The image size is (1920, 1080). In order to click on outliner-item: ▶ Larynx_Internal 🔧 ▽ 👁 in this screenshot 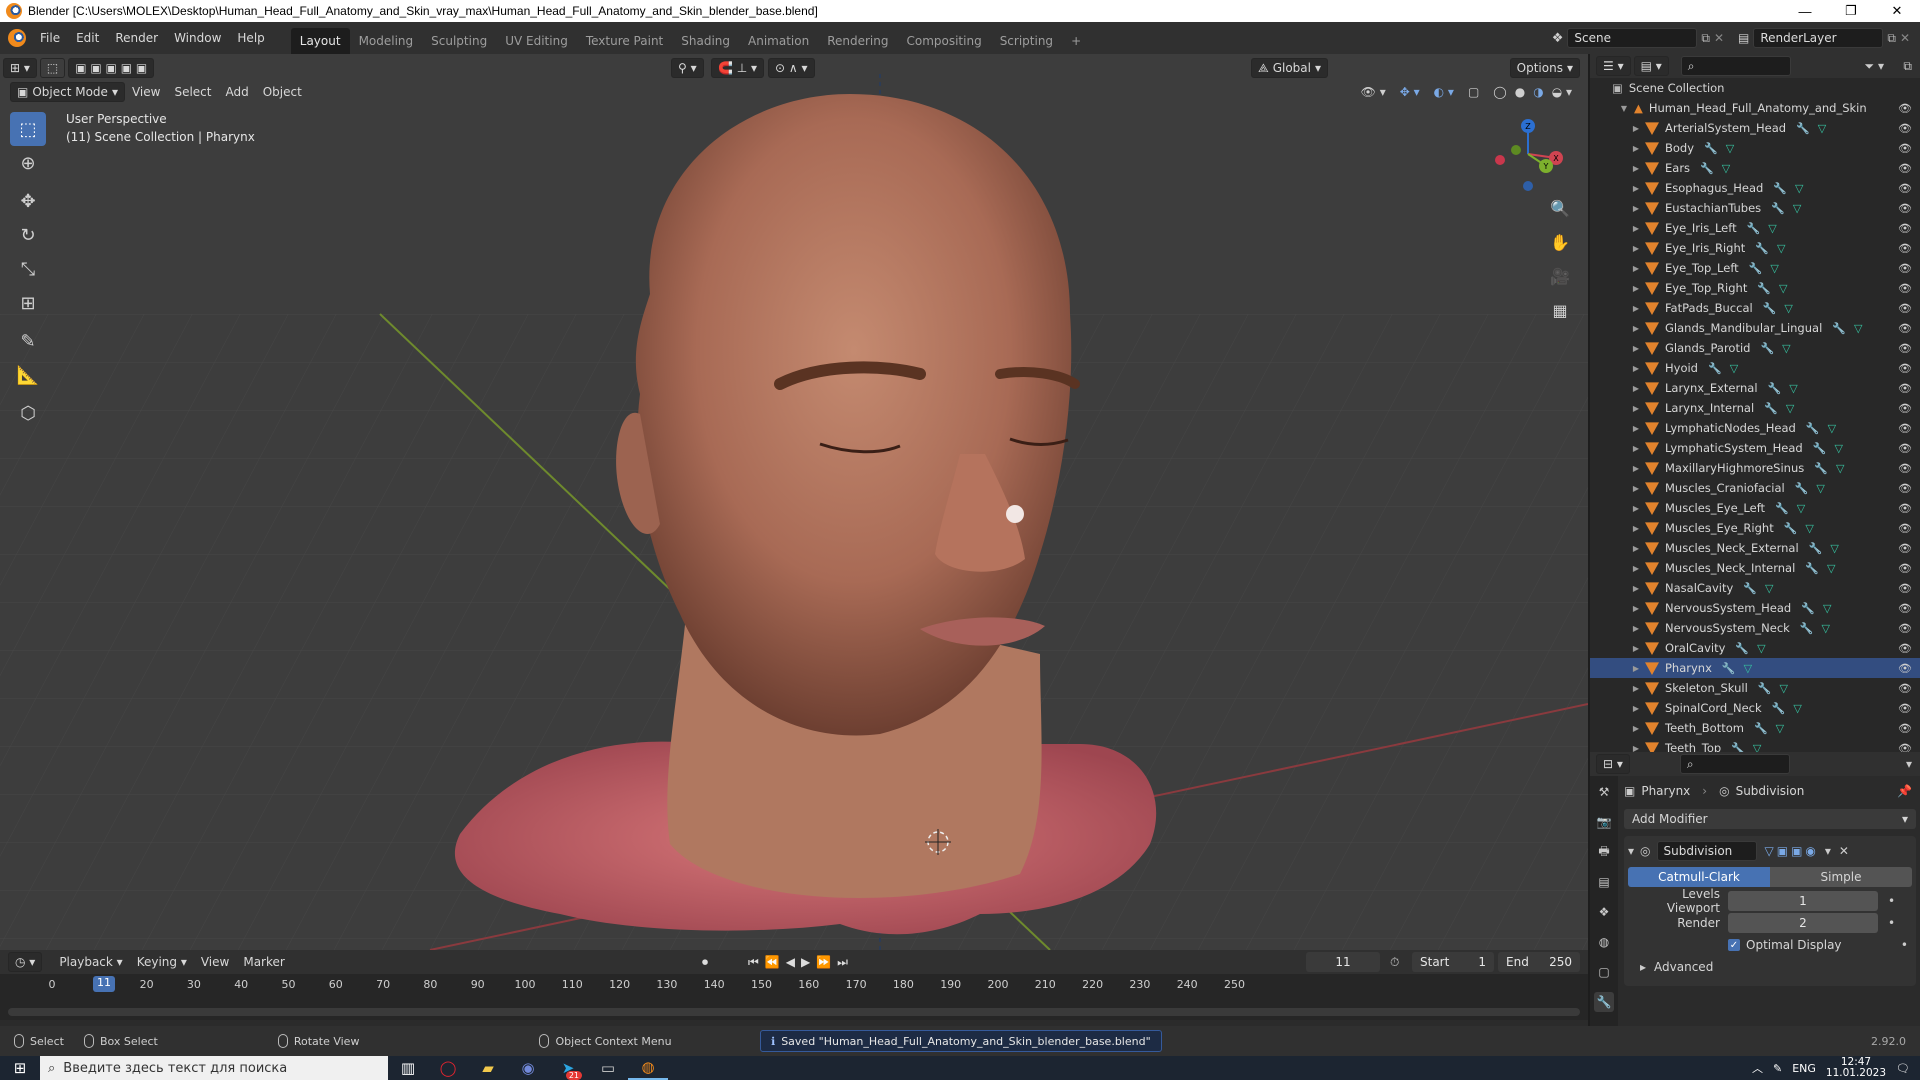, I will do `click(1755, 408)`.